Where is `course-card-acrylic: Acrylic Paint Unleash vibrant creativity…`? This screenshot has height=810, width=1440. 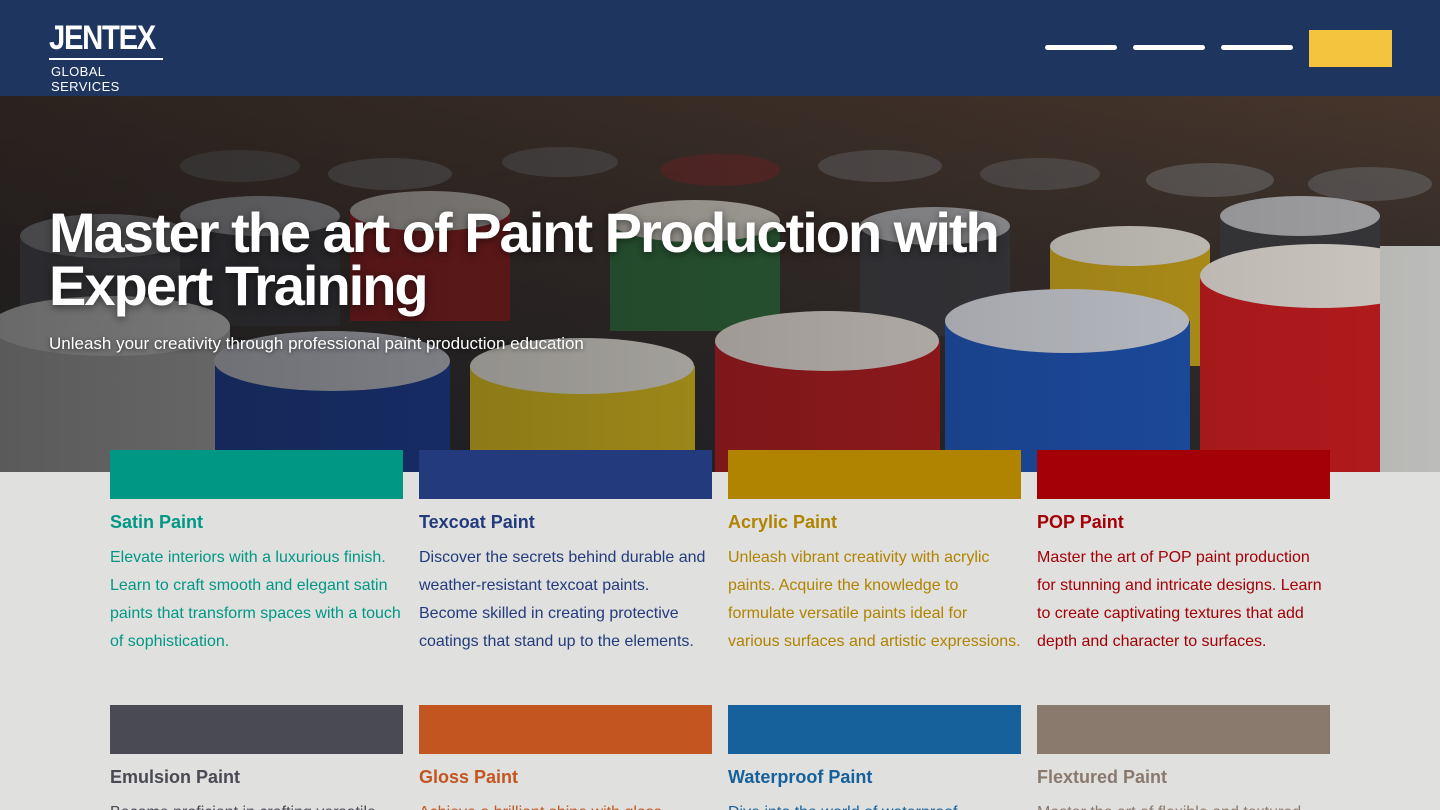 course-card-acrylic: Acrylic Paint Unleash vibrant creativity… is located at coordinates (874, 553).